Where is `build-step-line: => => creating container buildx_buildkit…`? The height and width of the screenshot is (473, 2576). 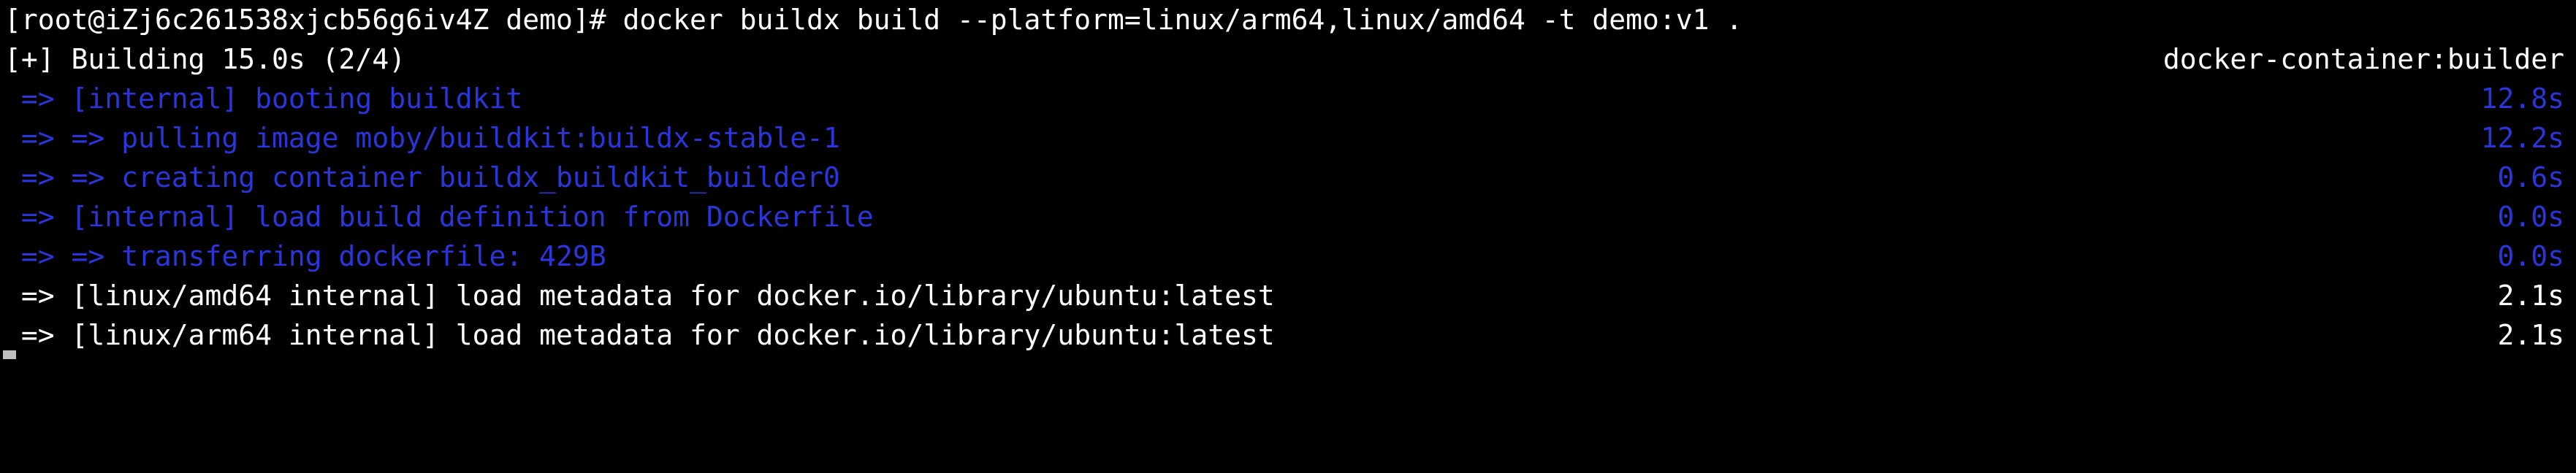
build-step-line: => => creating container buildx_buildkit… is located at coordinates (1284, 177).